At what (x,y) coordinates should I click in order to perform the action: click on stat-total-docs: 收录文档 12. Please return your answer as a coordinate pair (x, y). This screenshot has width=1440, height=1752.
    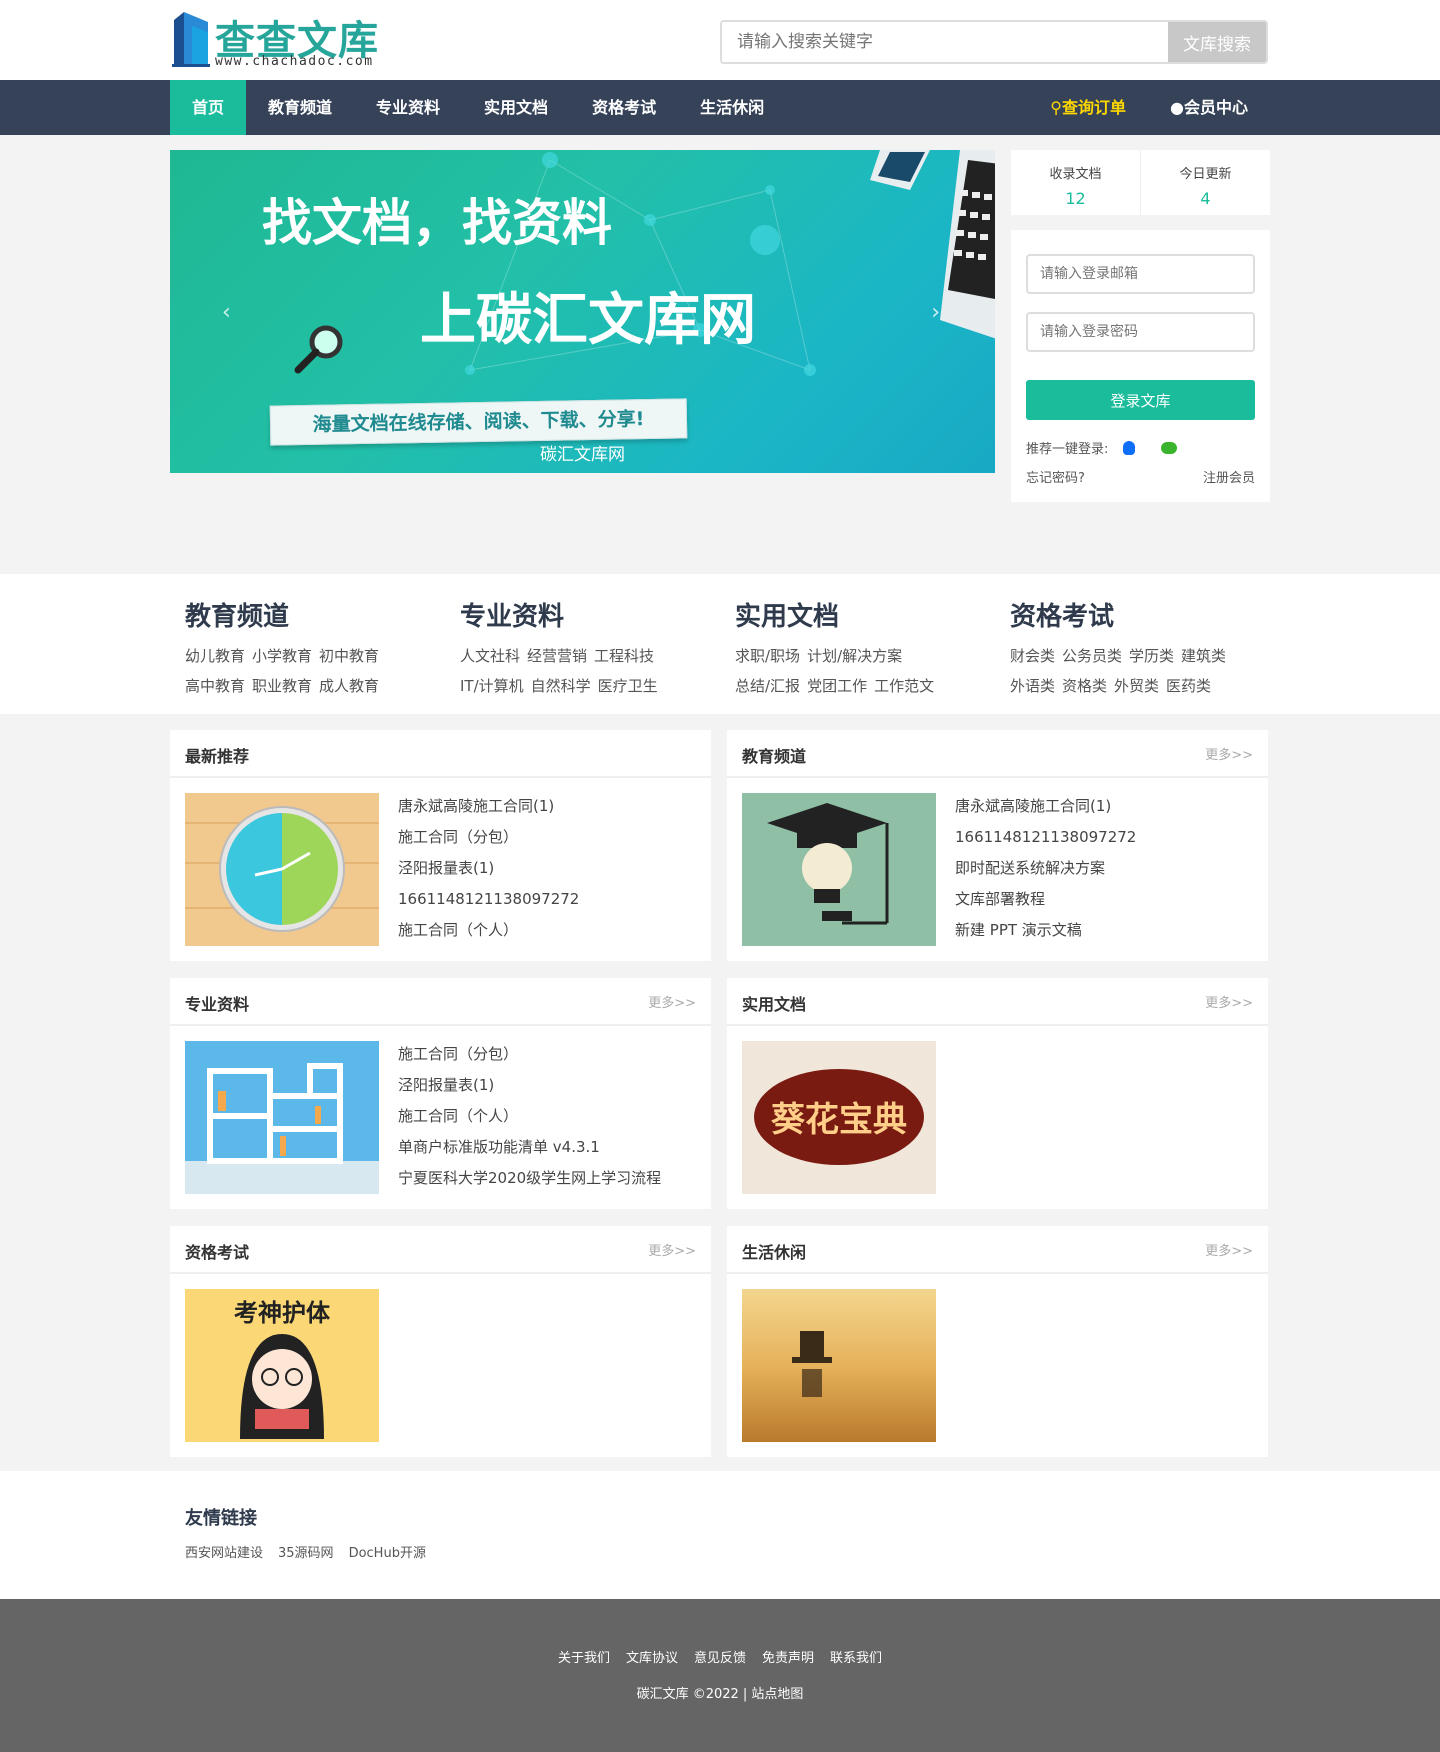
    Looking at the image, I should click on (1075, 182).